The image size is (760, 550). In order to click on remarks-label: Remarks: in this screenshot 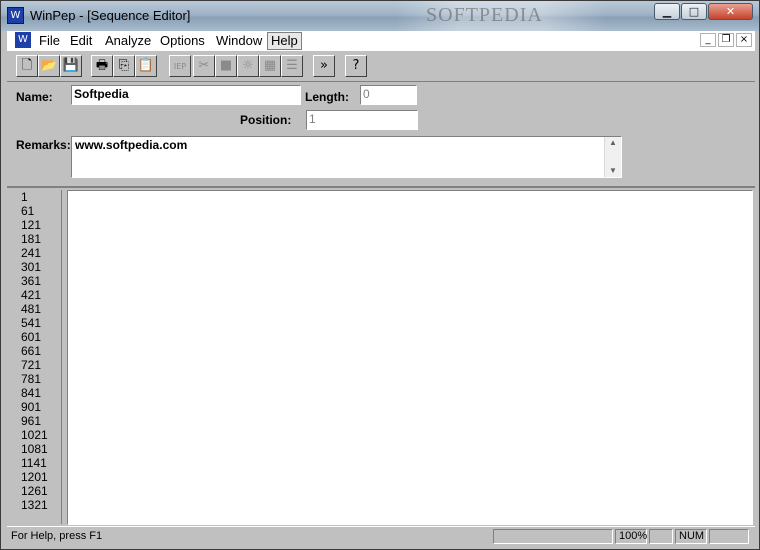, I will do `click(43, 145)`.